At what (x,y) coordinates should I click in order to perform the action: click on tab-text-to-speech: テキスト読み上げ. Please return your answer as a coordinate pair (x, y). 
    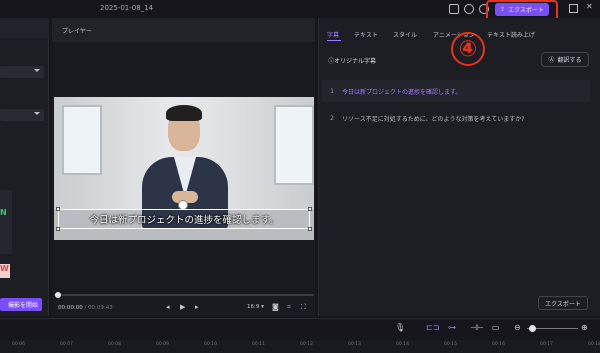
    Looking at the image, I should click on (511, 34).